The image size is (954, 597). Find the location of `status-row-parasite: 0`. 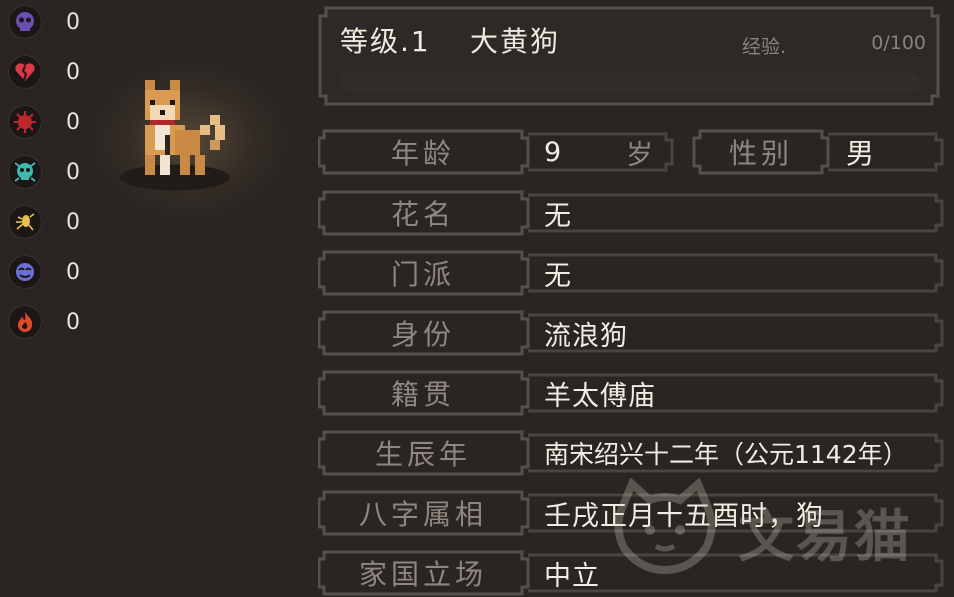

status-row-parasite: 0 is located at coordinates (44, 222).